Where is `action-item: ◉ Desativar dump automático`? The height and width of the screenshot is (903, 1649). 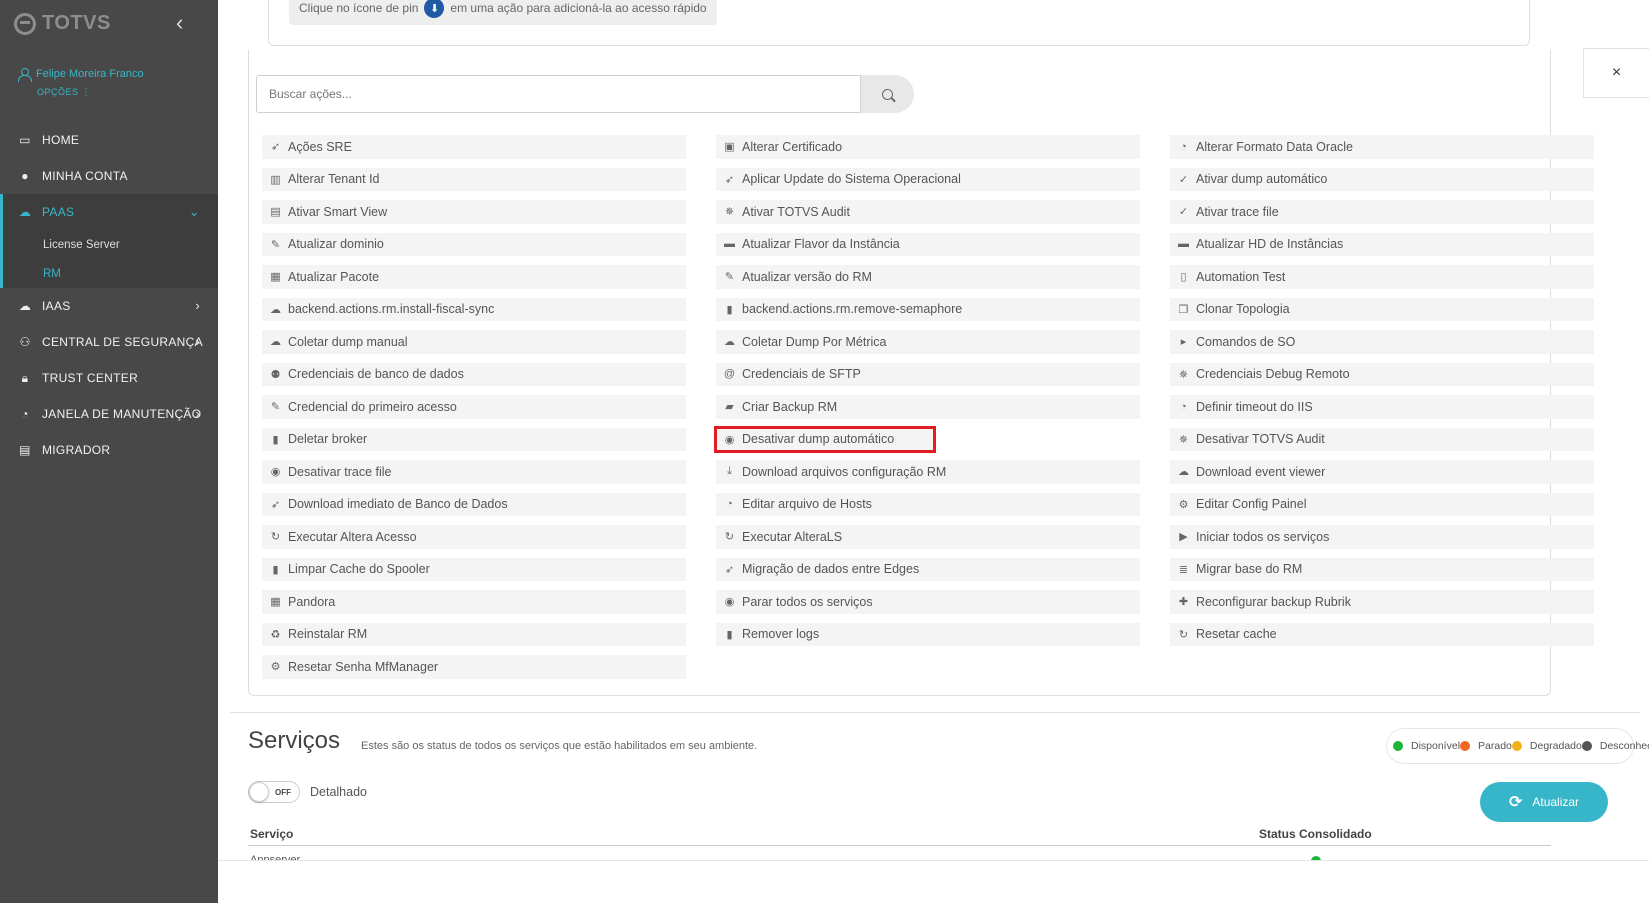
action-item: ◉ Desativar dump automático is located at coordinates (825, 439).